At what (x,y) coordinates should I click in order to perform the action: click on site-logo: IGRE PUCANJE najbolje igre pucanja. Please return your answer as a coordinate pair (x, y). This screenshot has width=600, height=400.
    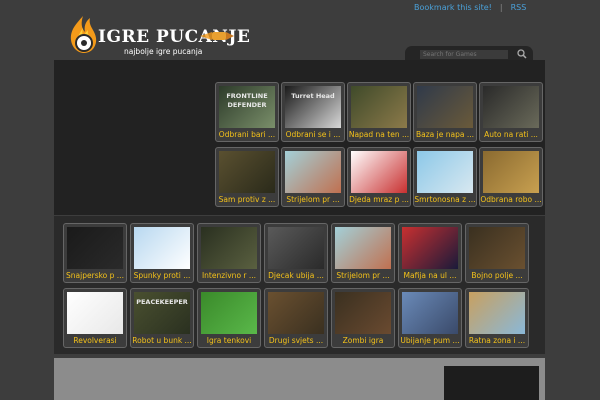
    Looking at the image, I should click on (159, 35).